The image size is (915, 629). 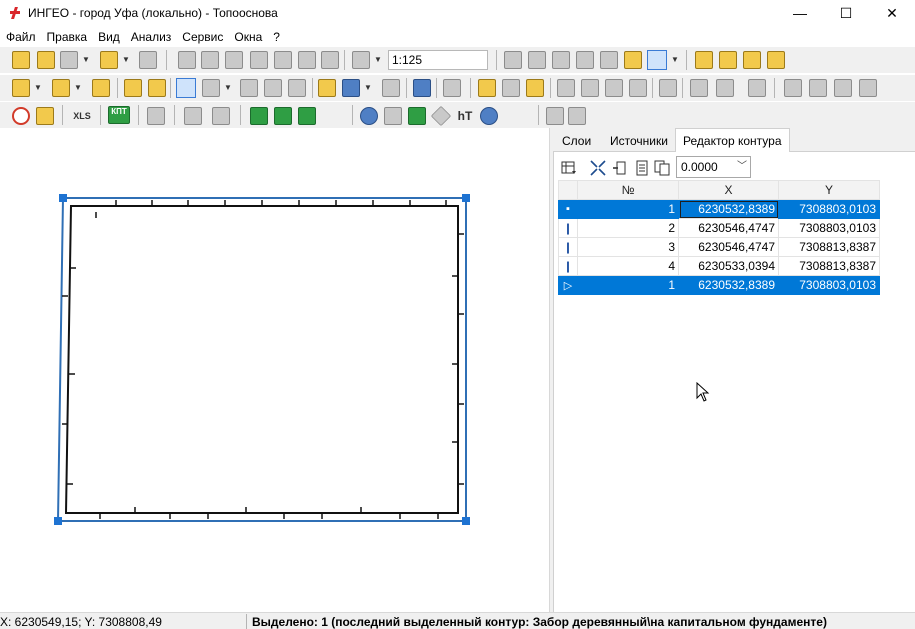 What do you see at coordinates (569, 168) in the screenshot?
I see `table-options-icon` at bounding box center [569, 168].